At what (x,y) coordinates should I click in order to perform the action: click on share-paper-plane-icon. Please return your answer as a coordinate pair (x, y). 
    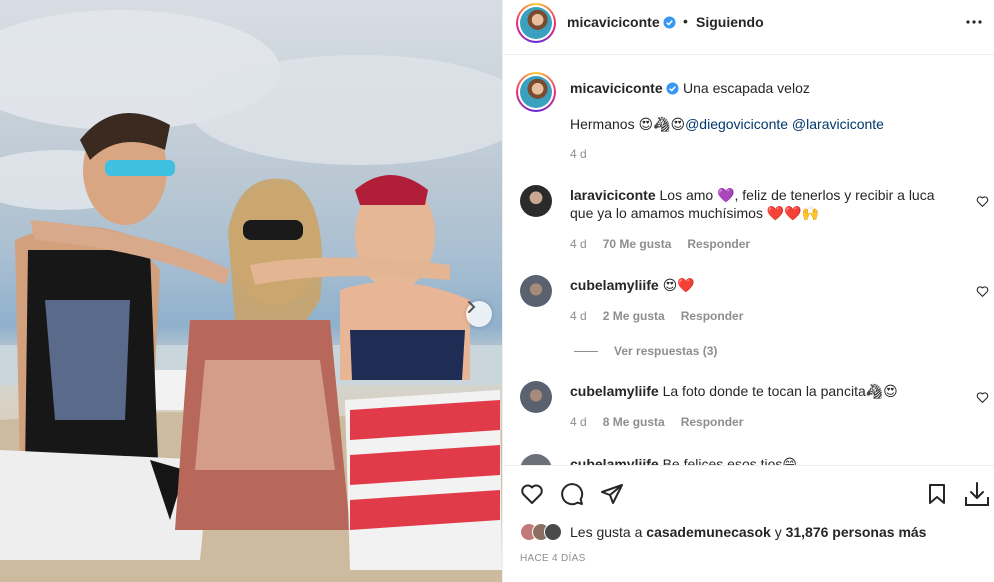
    Looking at the image, I should click on (612, 494).